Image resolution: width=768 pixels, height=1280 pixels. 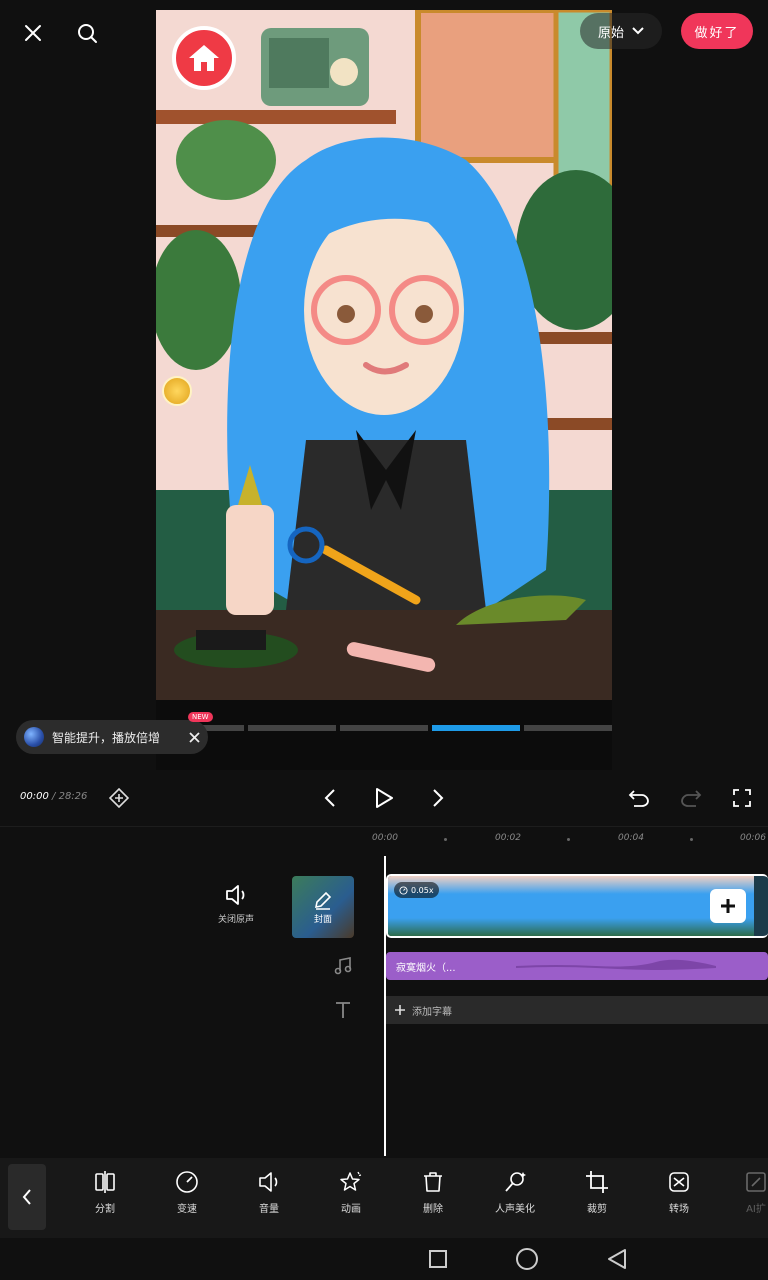 What do you see at coordinates (438, 1259) in the screenshot?
I see `recents-button` at bounding box center [438, 1259].